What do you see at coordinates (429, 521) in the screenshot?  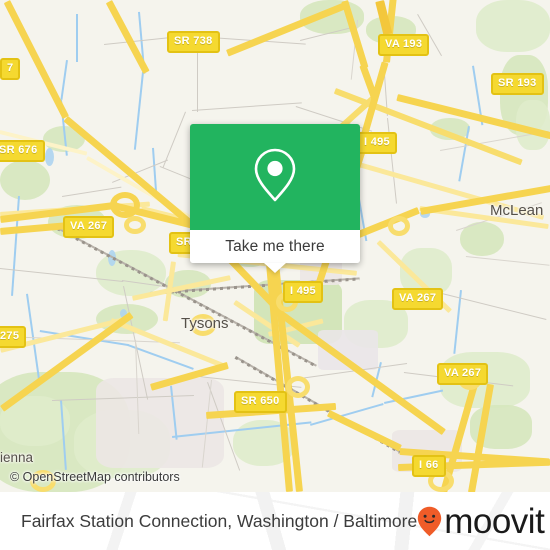 I see `moovit-pin-icon` at bounding box center [429, 521].